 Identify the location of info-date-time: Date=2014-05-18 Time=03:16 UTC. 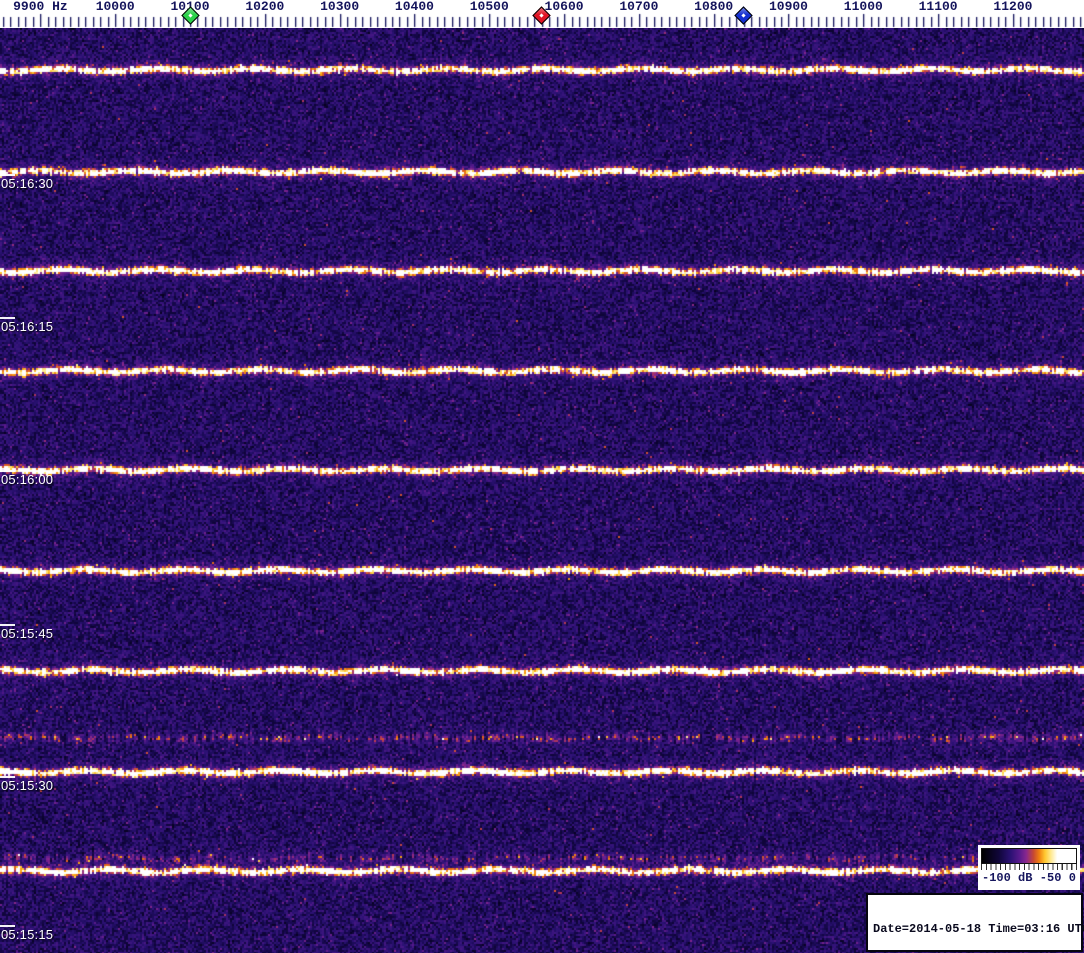
(978, 929).